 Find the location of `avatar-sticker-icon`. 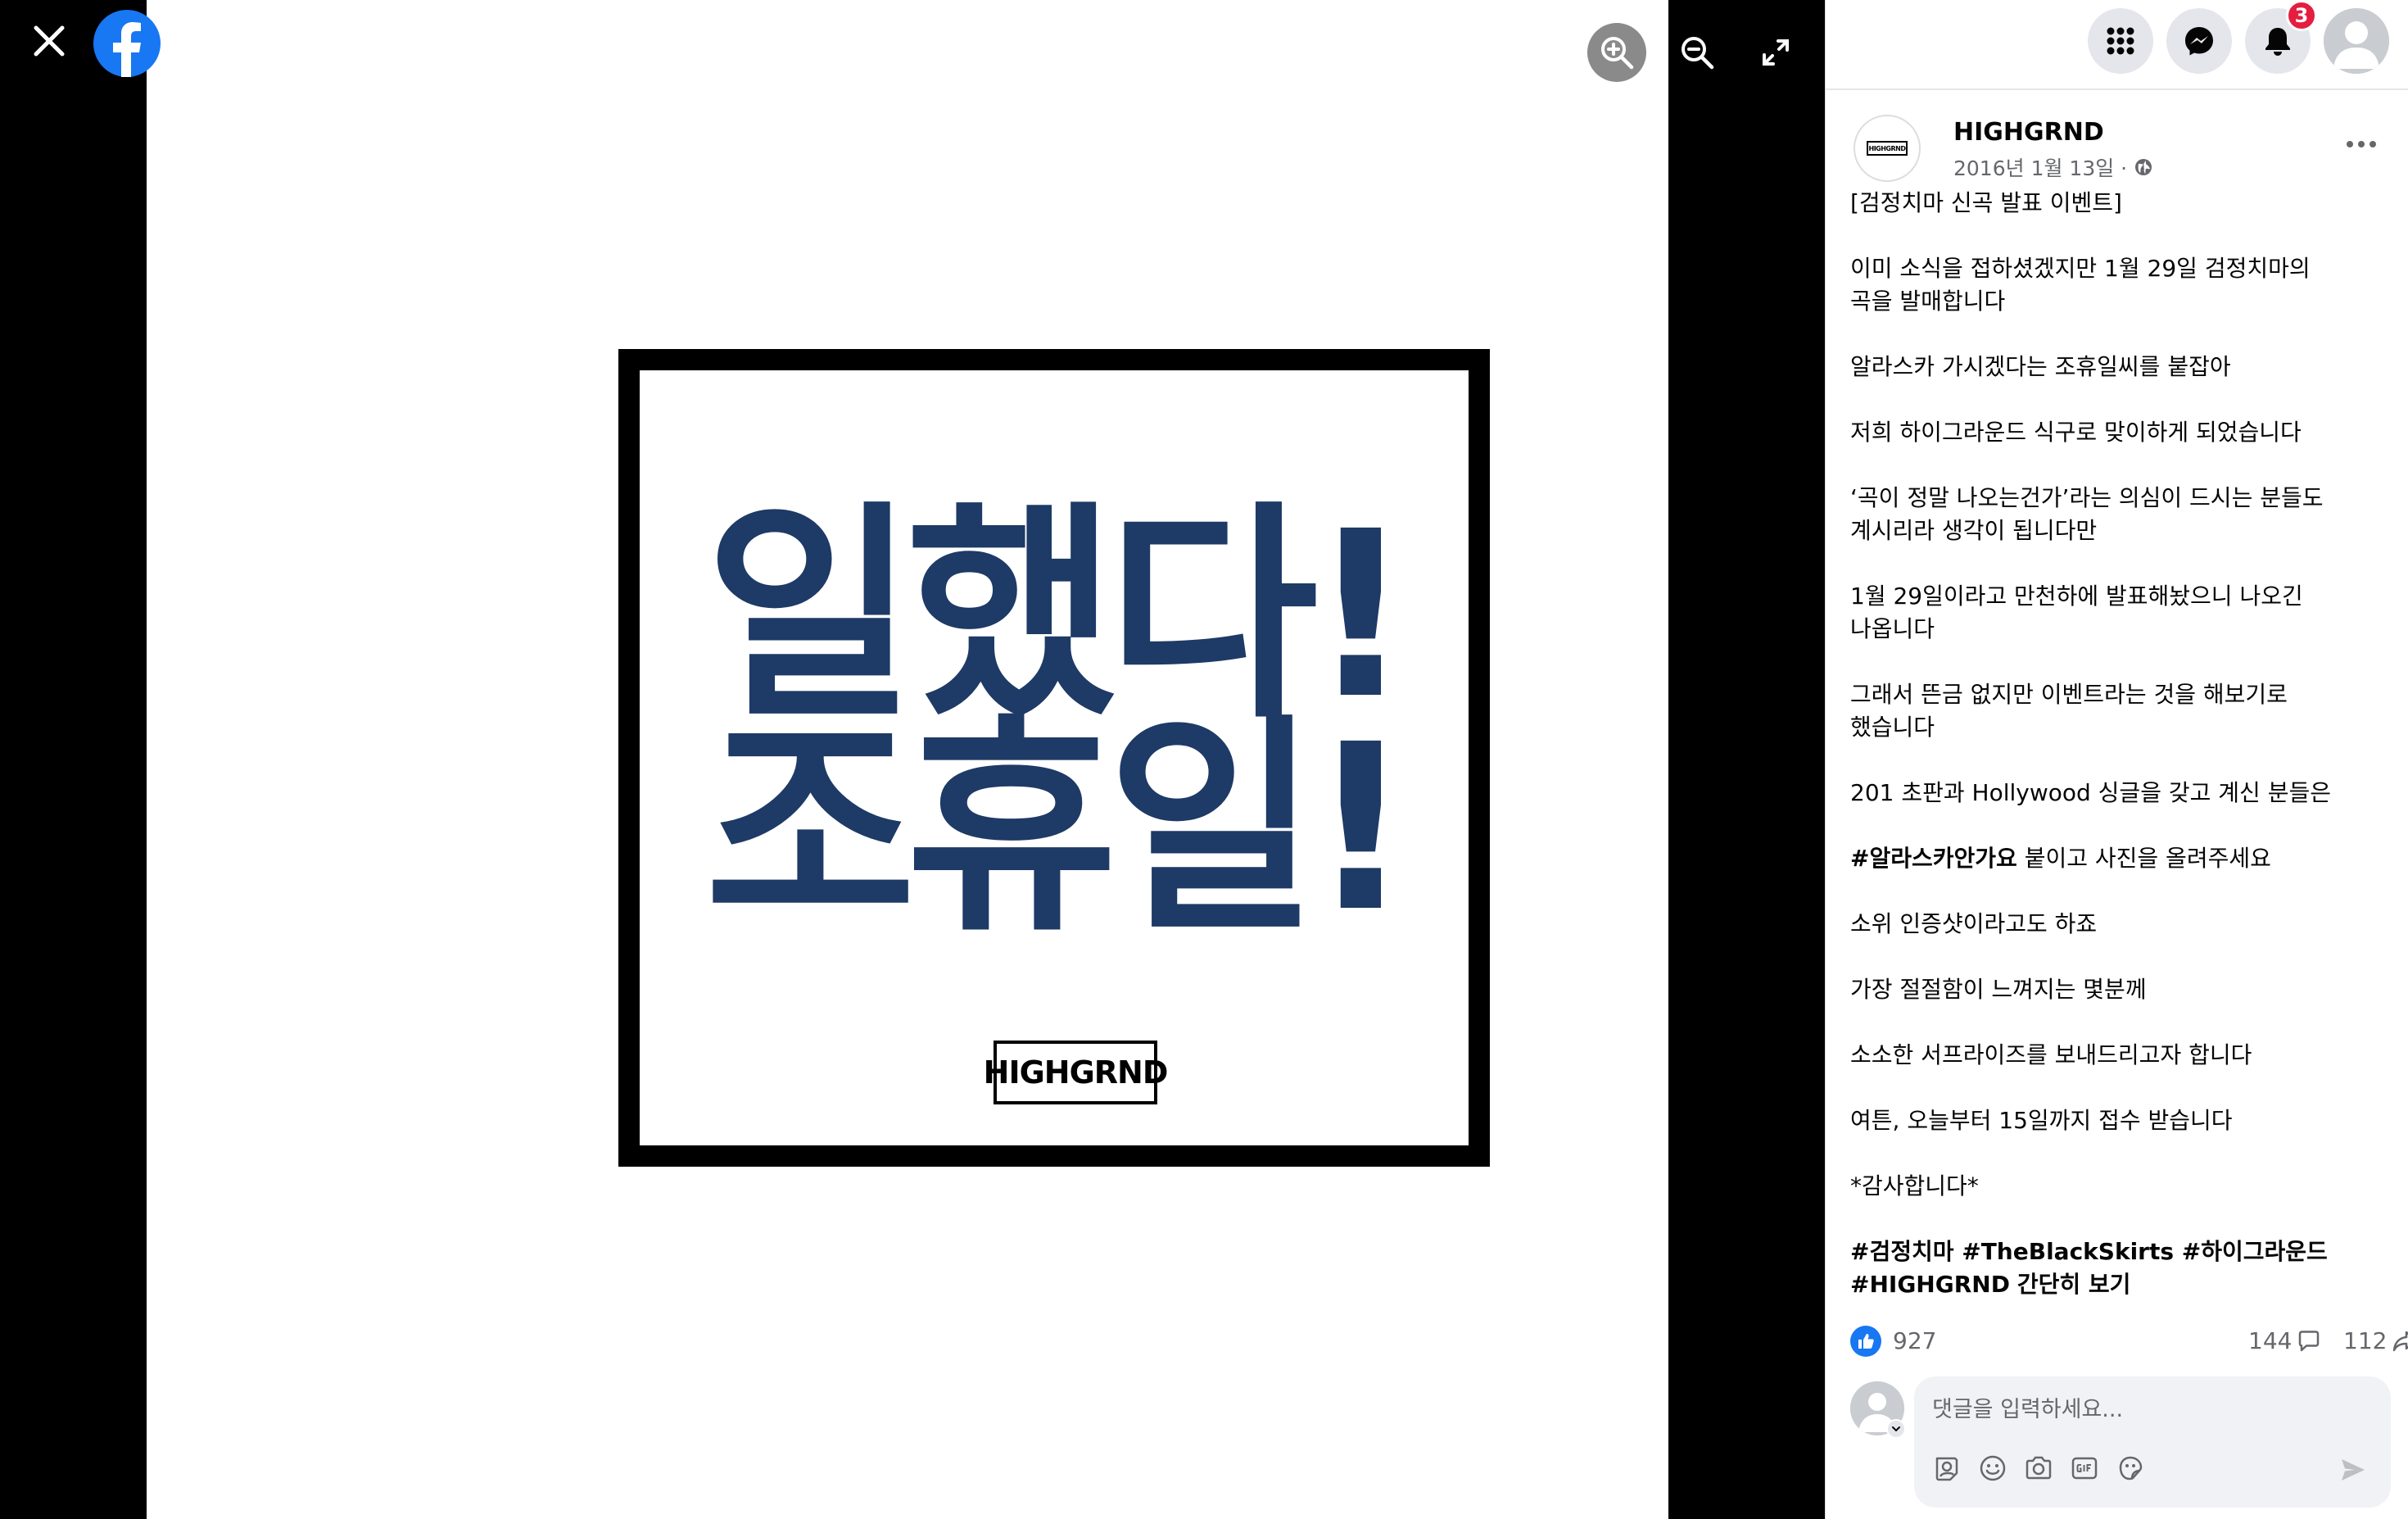

avatar-sticker-icon is located at coordinates (1946, 1469).